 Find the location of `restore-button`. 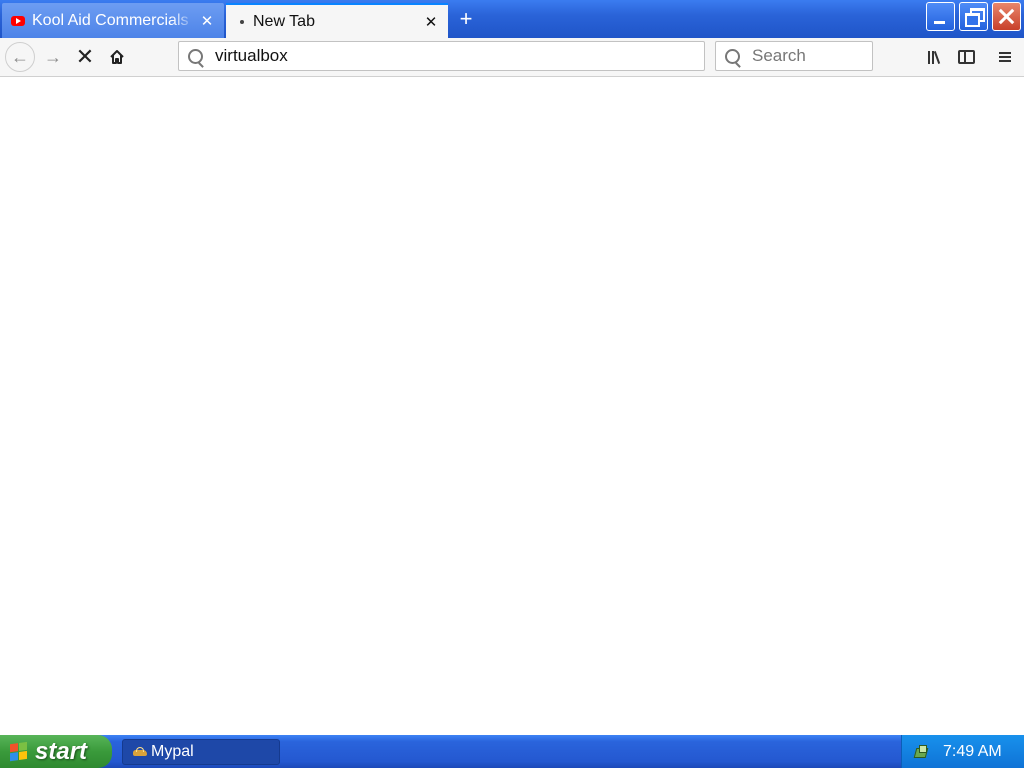

restore-button is located at coordinates (973, 16).